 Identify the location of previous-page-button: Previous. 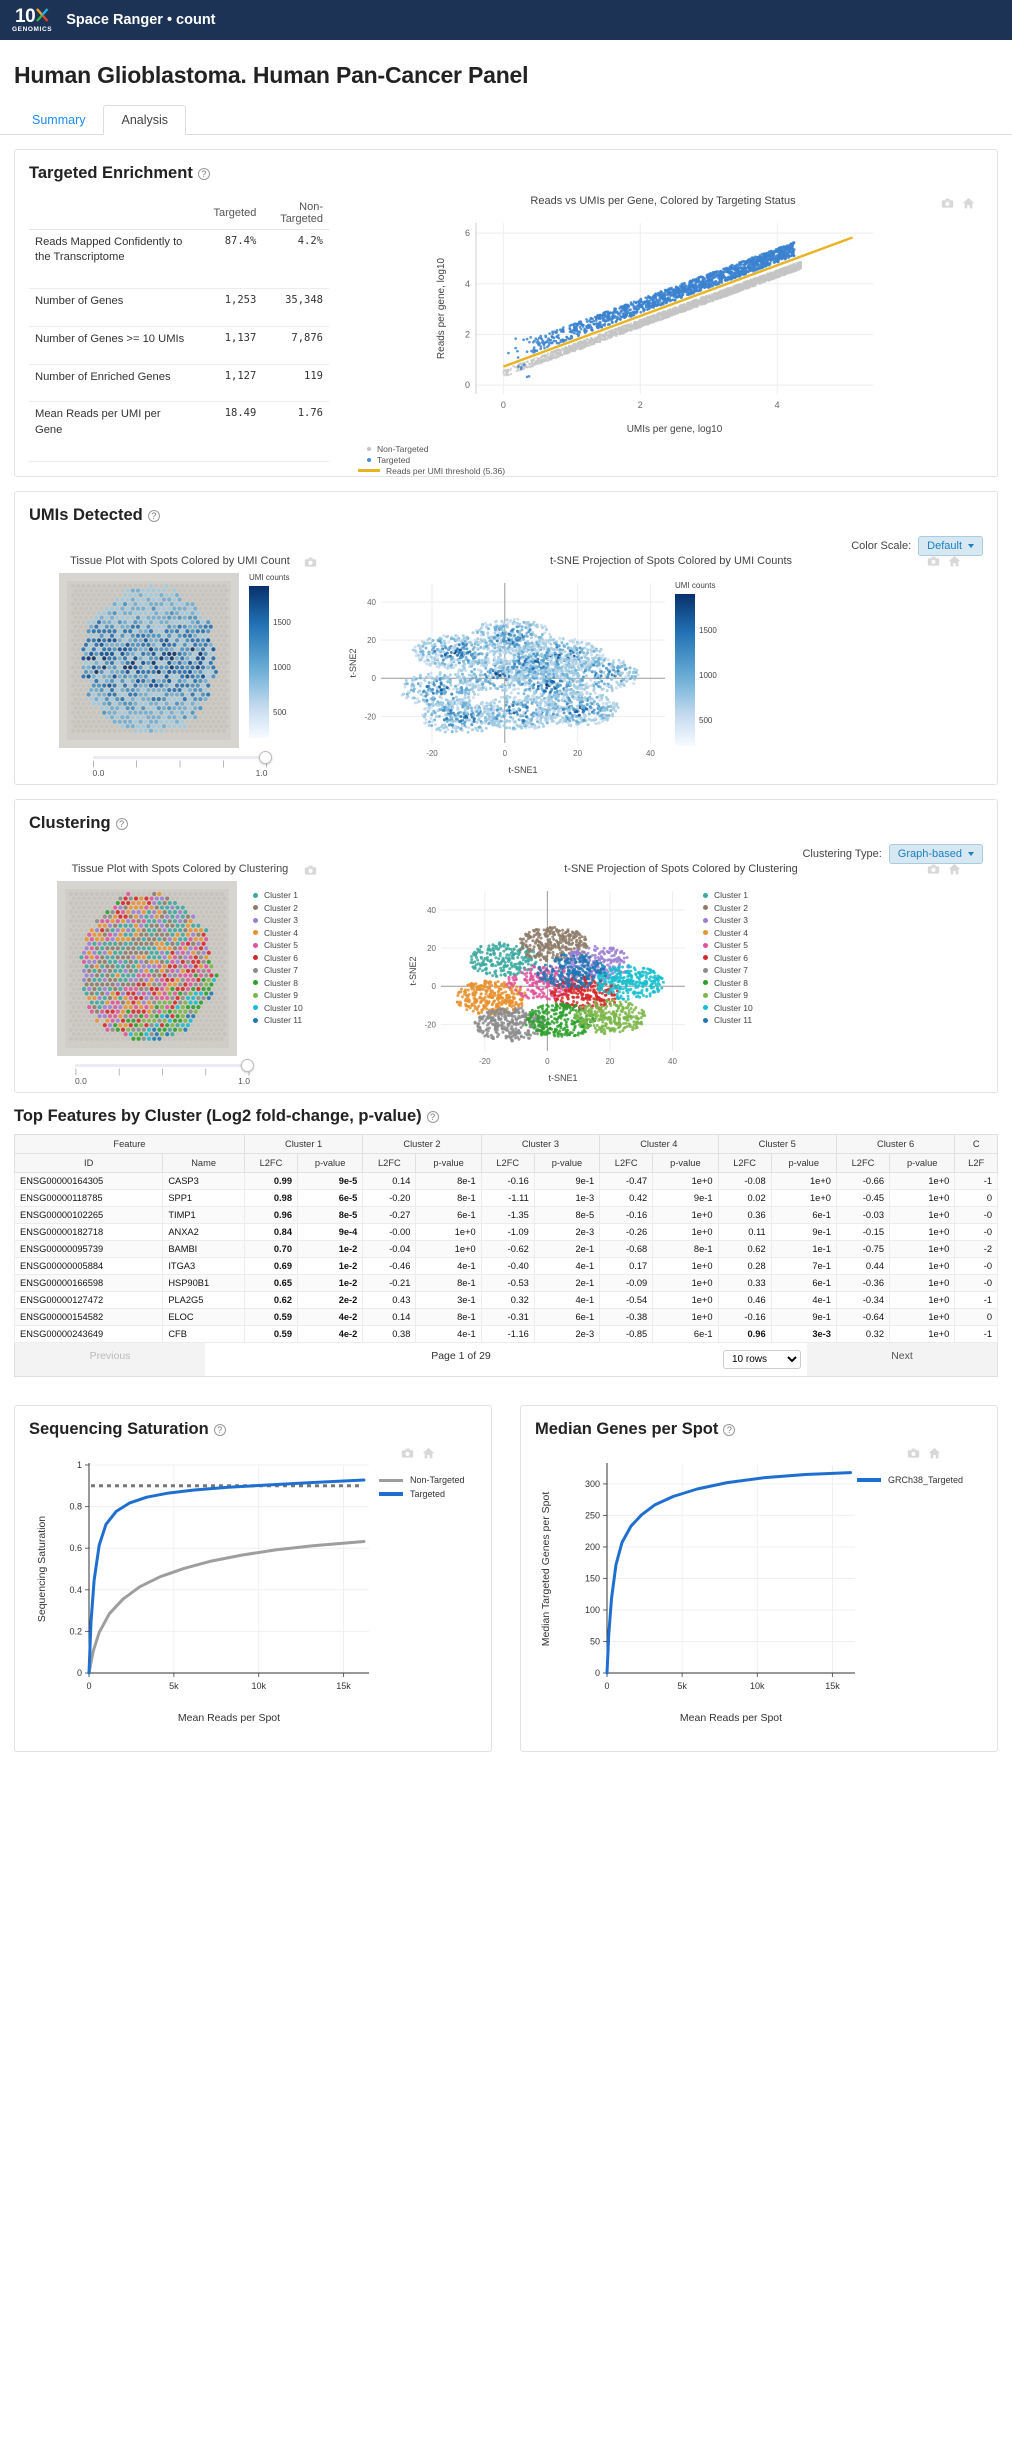
(110, 1359).